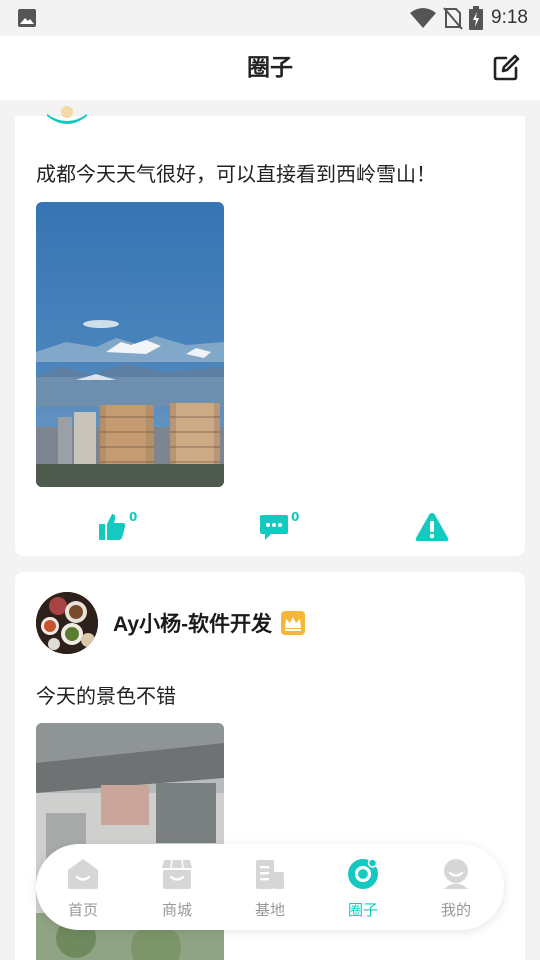 Image resolution: width=540 pixels, height=960 pixels. Describe the element at coordinates (456, 874) in the screenshot. I see `profile-icon` at that location.